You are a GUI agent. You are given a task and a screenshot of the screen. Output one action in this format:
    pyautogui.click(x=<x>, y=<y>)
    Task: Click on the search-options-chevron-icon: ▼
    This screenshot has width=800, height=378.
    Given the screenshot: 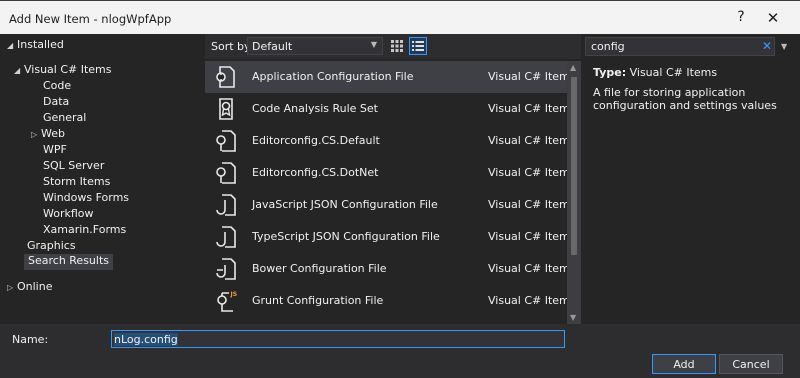 What is the action you would take?
    pyautogui.click(x=784, y=46)
    